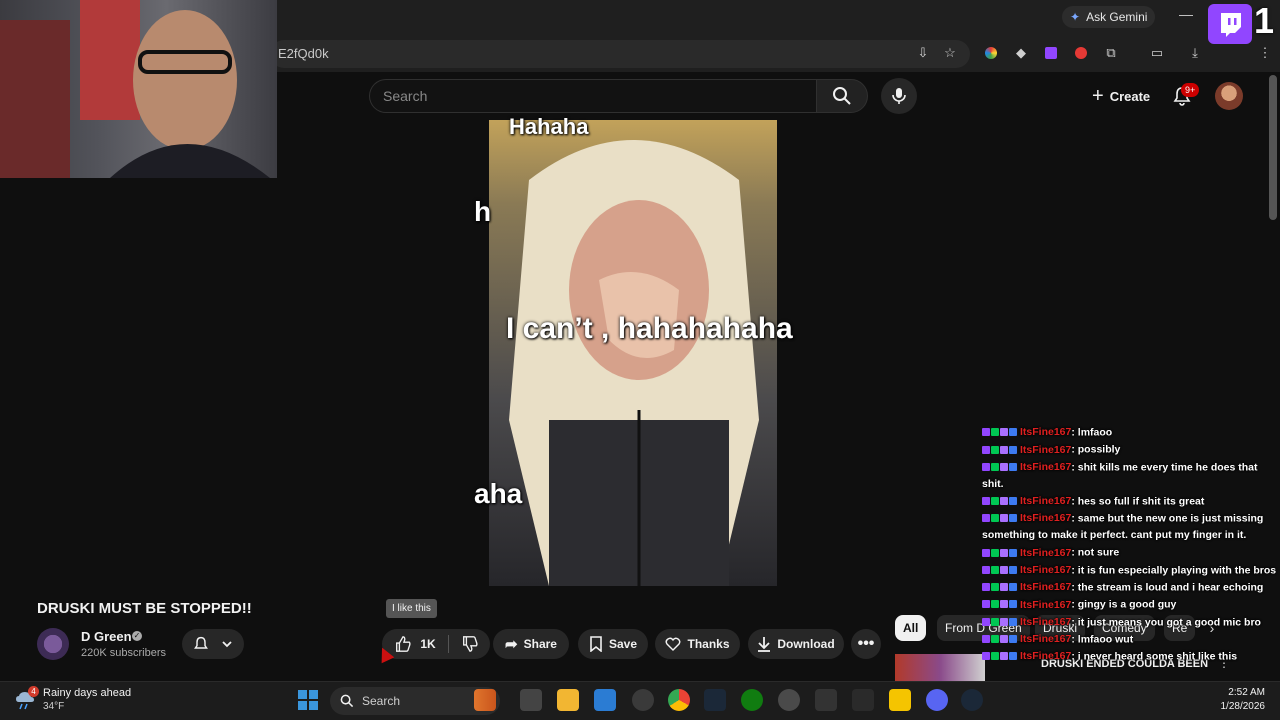  Describe the element at coordinates (1195, 53) in the screenshot. I see `downloads-icon: ⤓` at that location.